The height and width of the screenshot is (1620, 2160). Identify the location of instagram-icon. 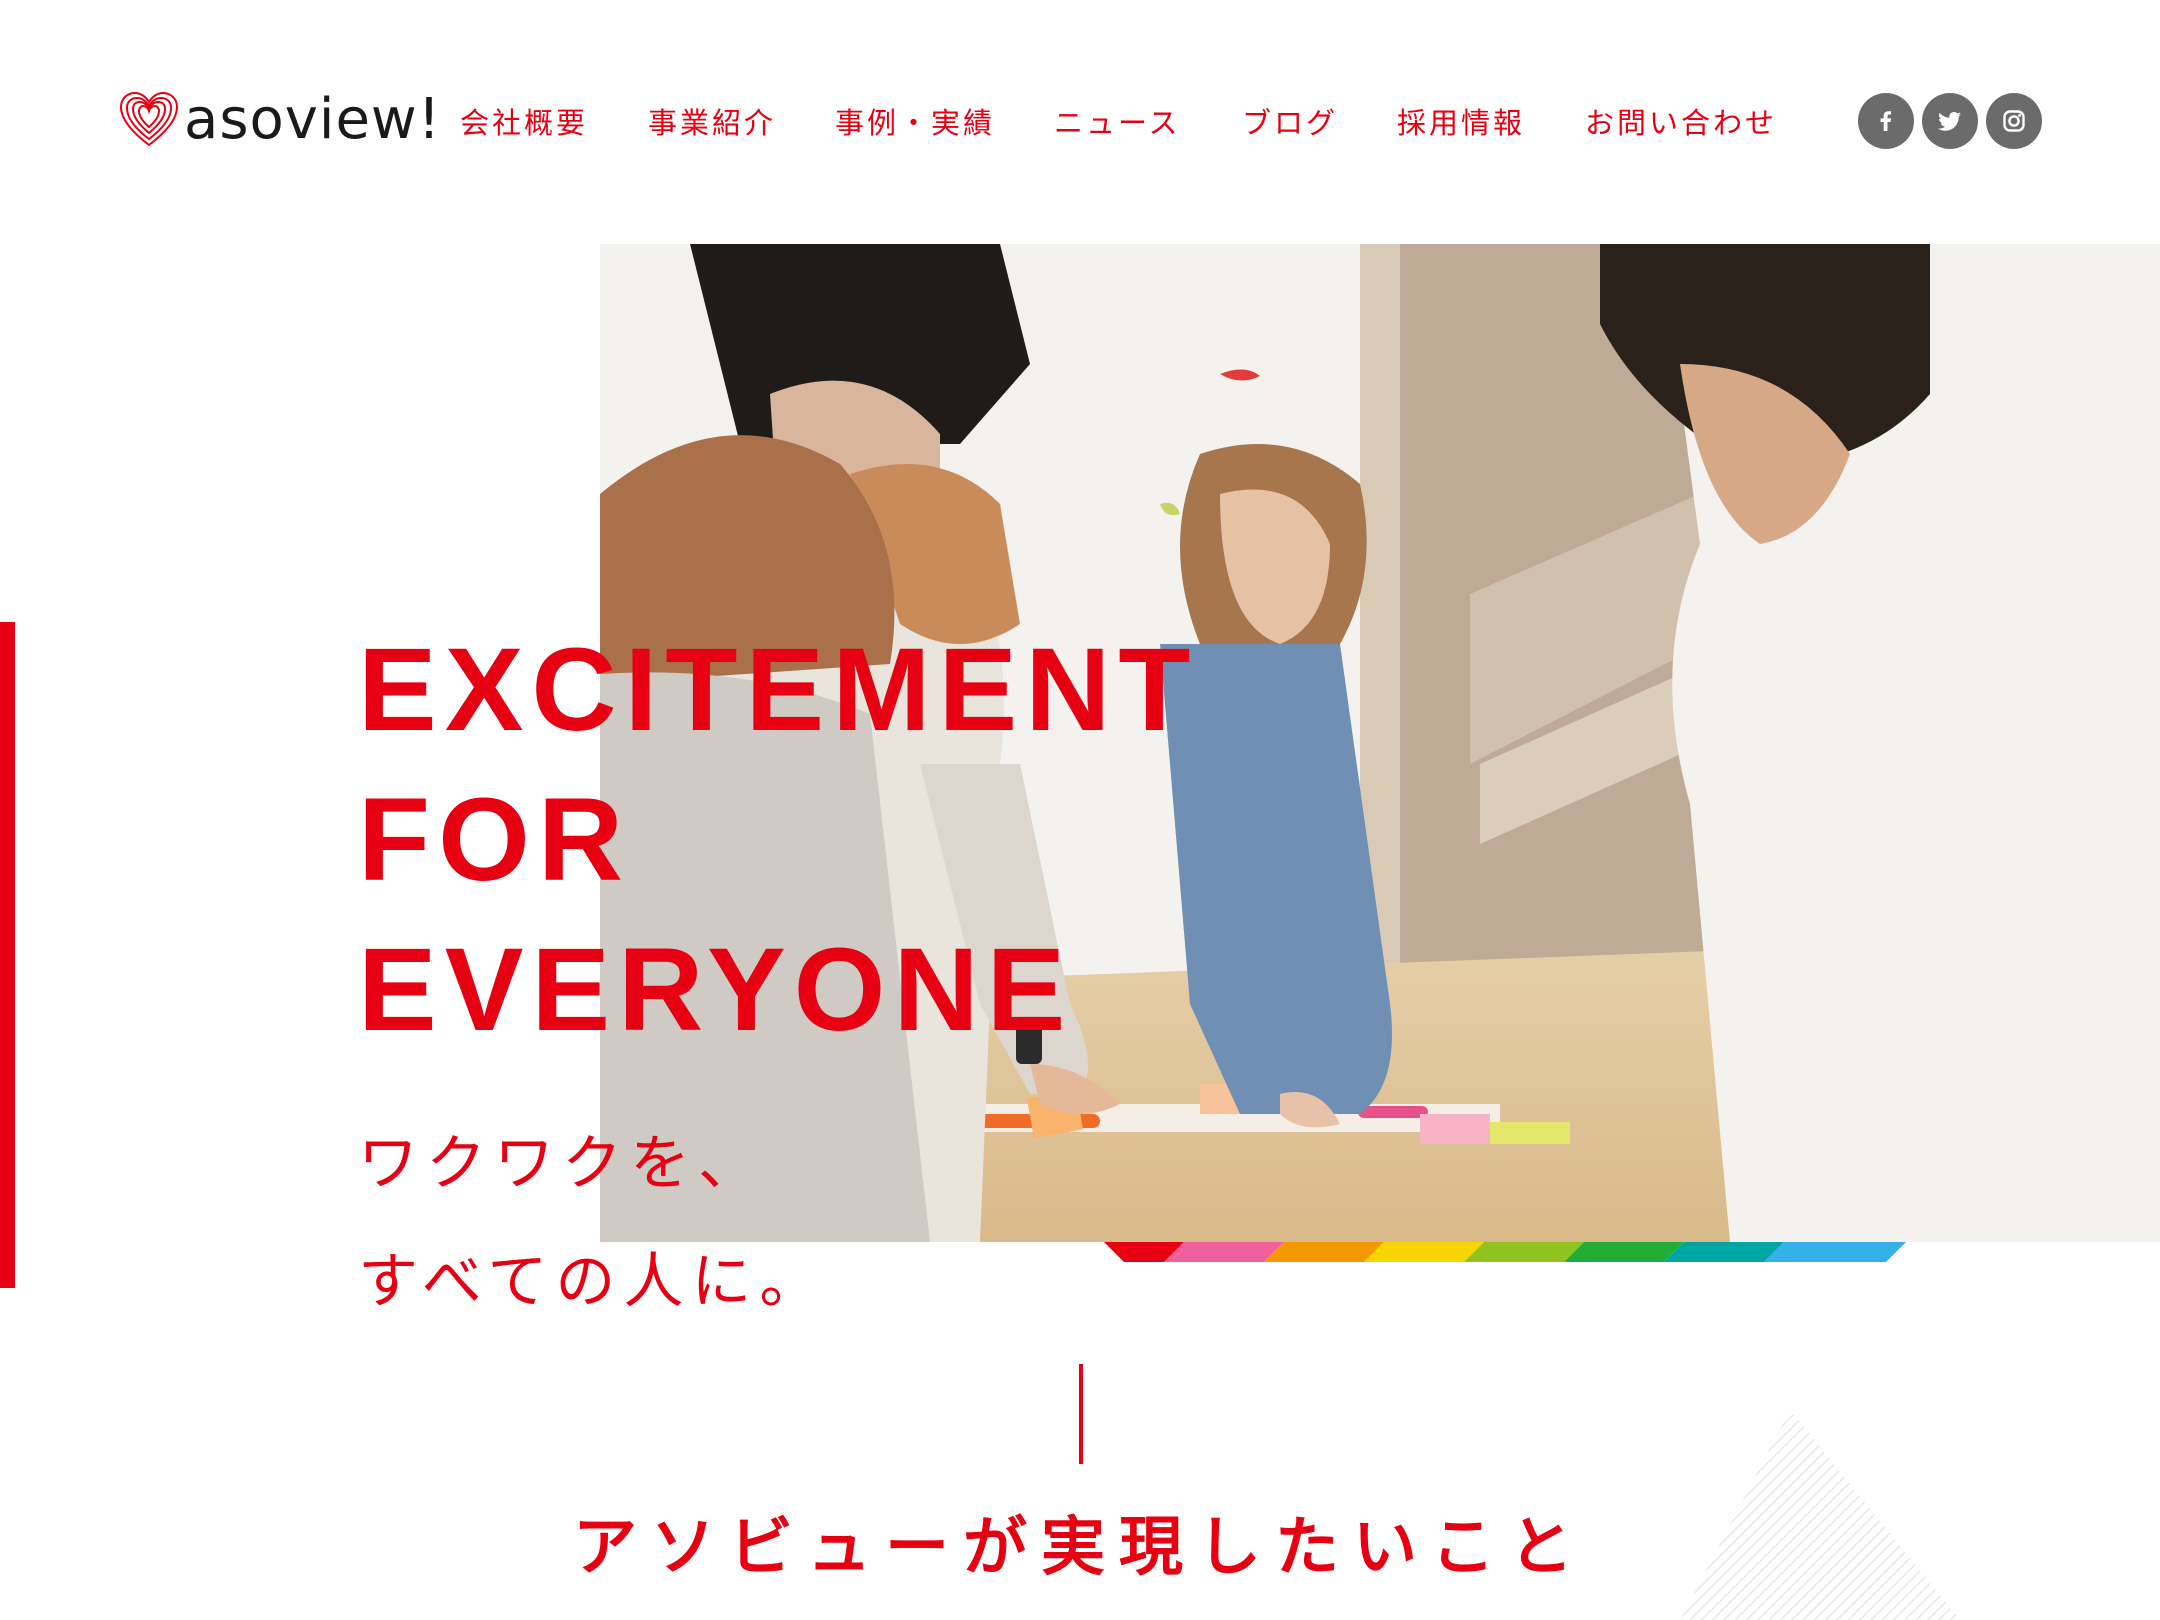
(2014, 121).